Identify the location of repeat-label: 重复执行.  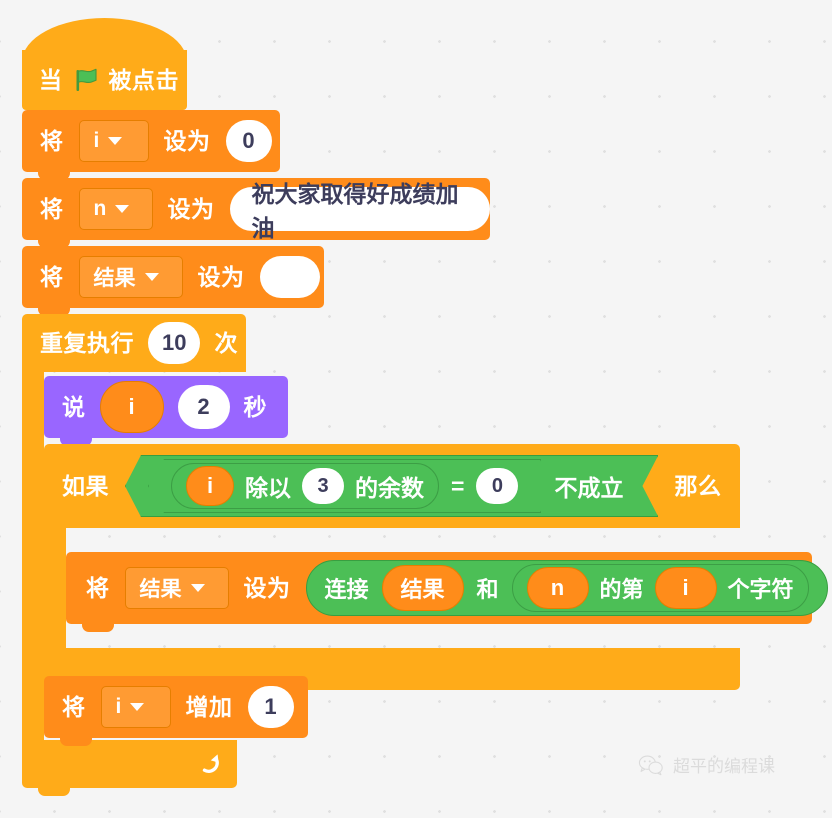
(87, 342).